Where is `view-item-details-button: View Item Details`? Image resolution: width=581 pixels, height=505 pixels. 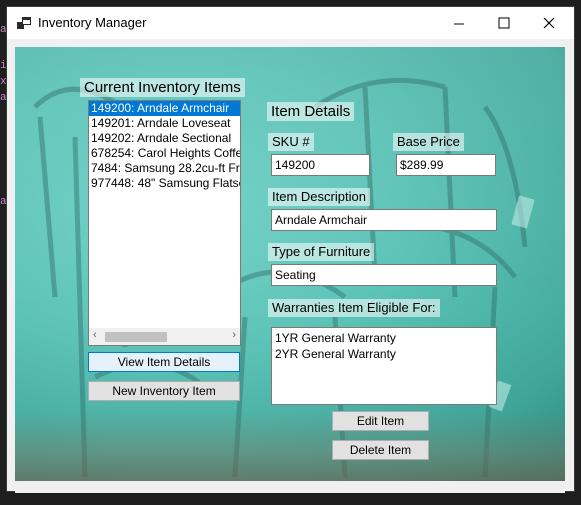 view-item-details-button: View Item Details is located at coordinates (164, 362).